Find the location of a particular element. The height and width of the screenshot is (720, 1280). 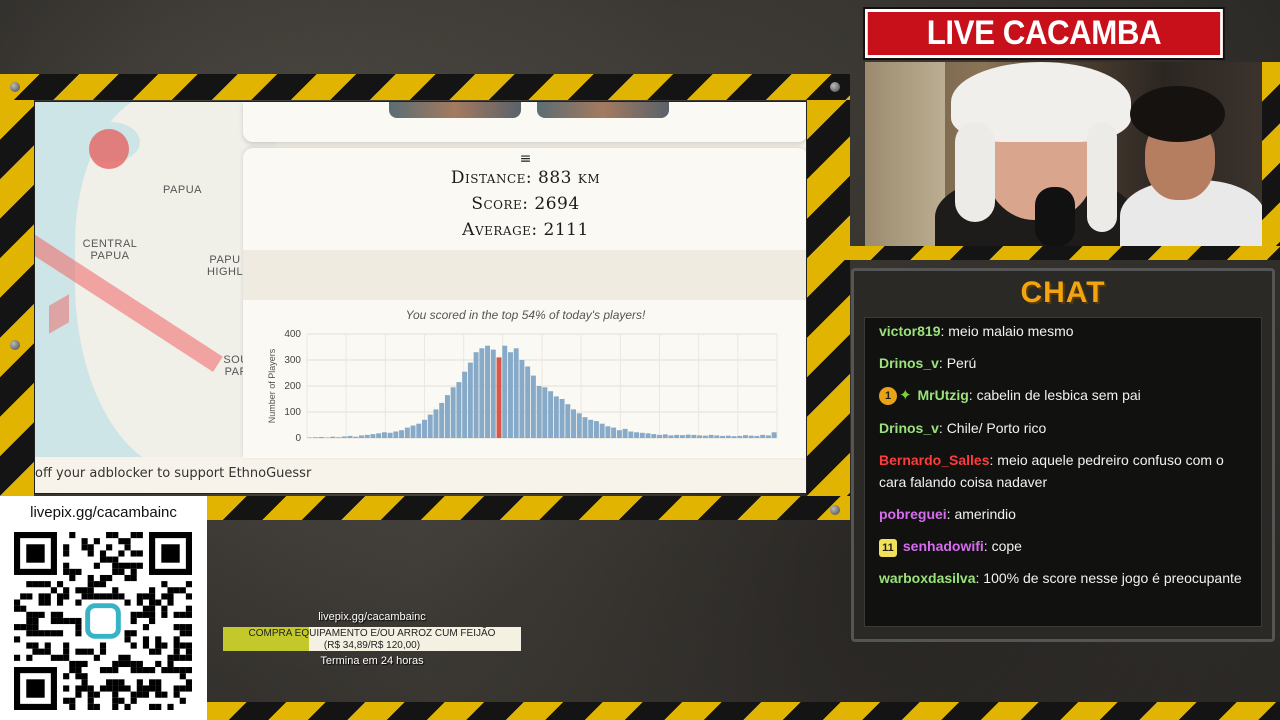

hazard-stripe-page-bottom is located at coordinates (743, 711).